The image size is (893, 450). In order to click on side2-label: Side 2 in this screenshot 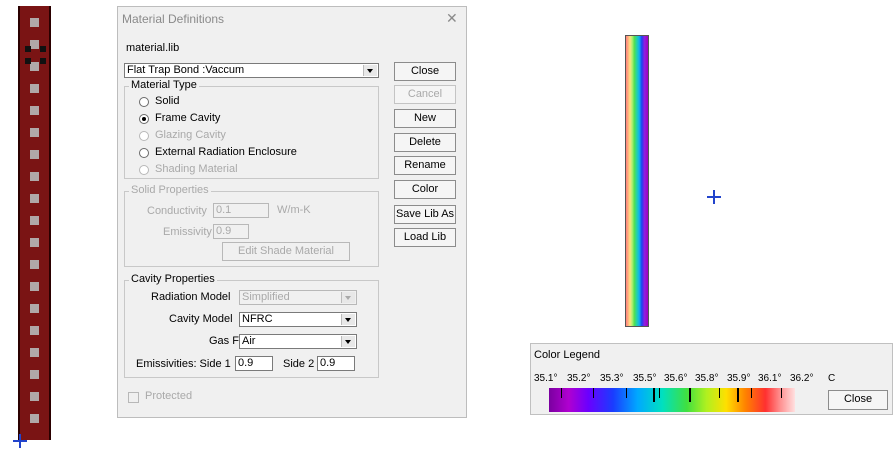, I will do `click(299, 364)`.